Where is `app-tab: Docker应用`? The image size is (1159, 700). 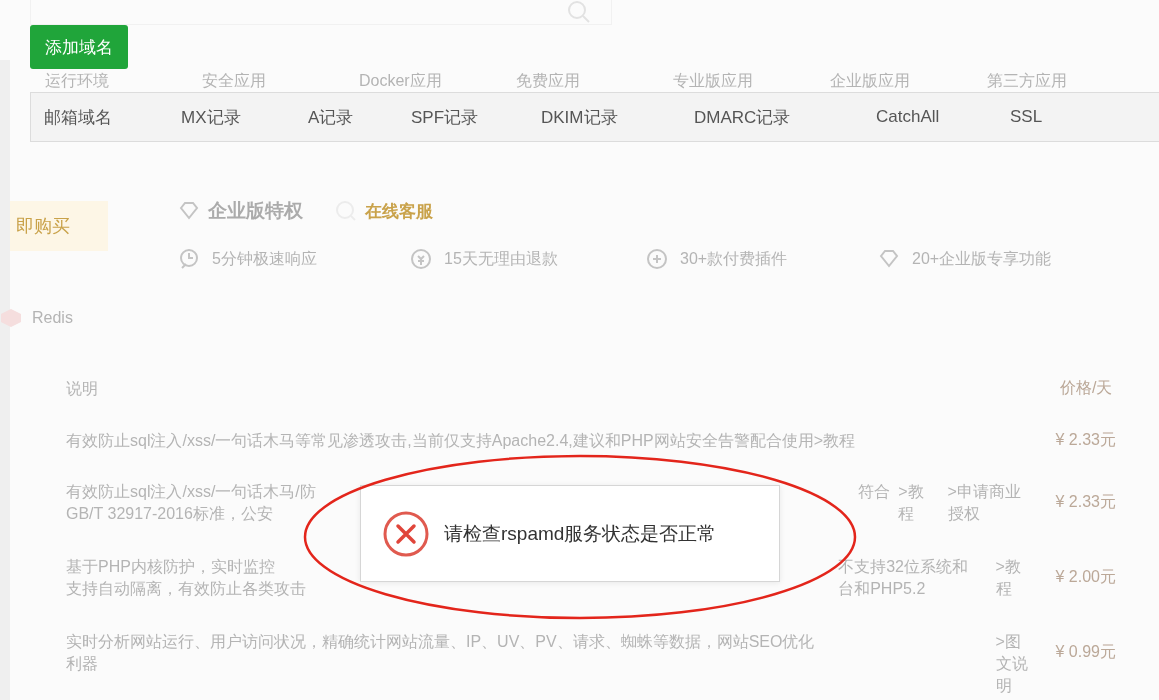 app-tab: Docker应用 is located at coordinates (400, 81).